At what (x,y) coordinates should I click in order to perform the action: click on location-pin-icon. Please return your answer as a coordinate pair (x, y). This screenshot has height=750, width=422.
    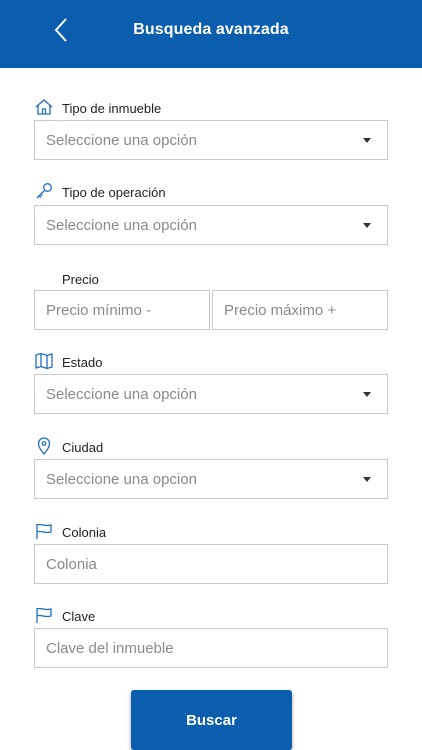
    Looking at the image, I should click on (44, 446).